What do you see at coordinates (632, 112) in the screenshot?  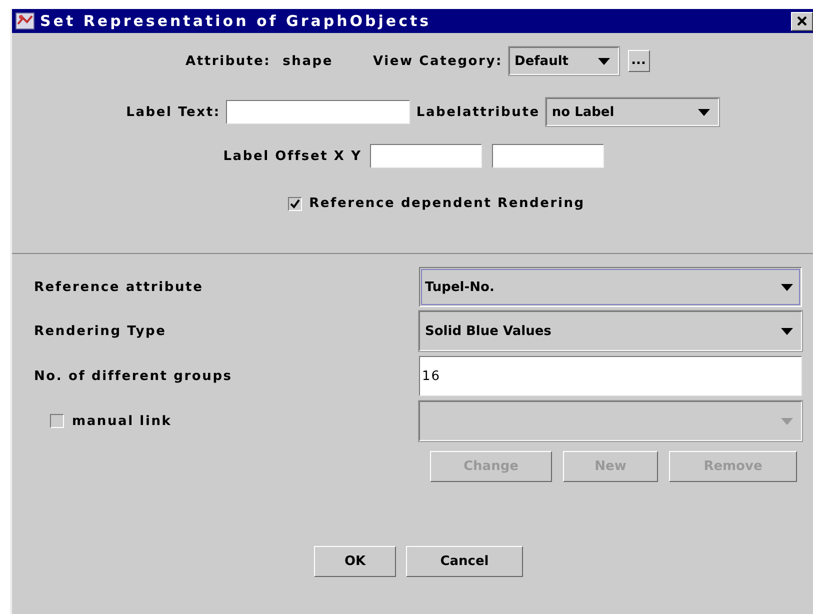 I see `label-attribute-dropdown: no Label` at bounding box center [632, 112].